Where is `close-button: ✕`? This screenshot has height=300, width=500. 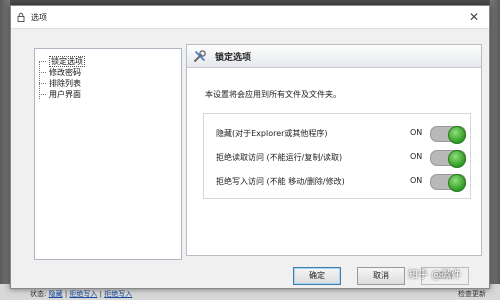
close-button: ✕ is located at coordinates (474, 17).